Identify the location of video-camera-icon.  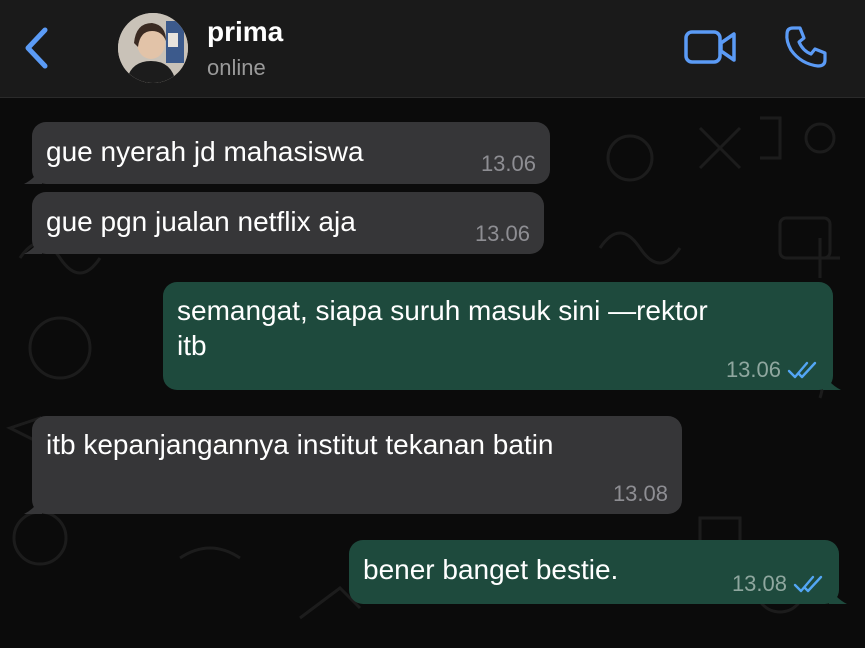
(710, 47).